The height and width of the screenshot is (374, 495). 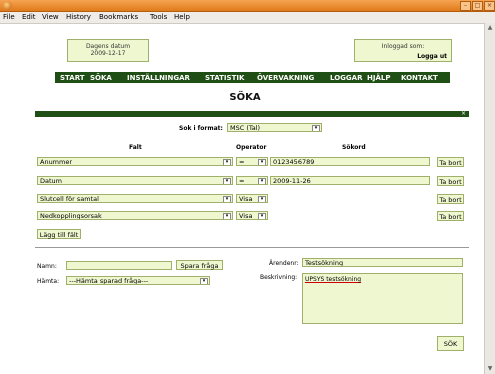 What do you see at coordinates (419, 78) in the screenshot?
I see `nav-kontakt: KONTAKT` at bounding box center [419, 78].